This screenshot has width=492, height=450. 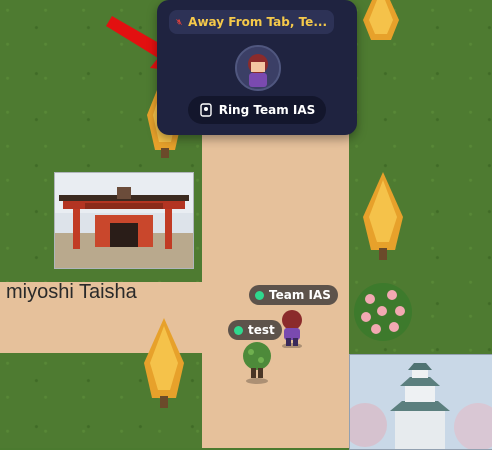 I want to click on ring-button: Ring Team IAS, so click(x=257, y=110).